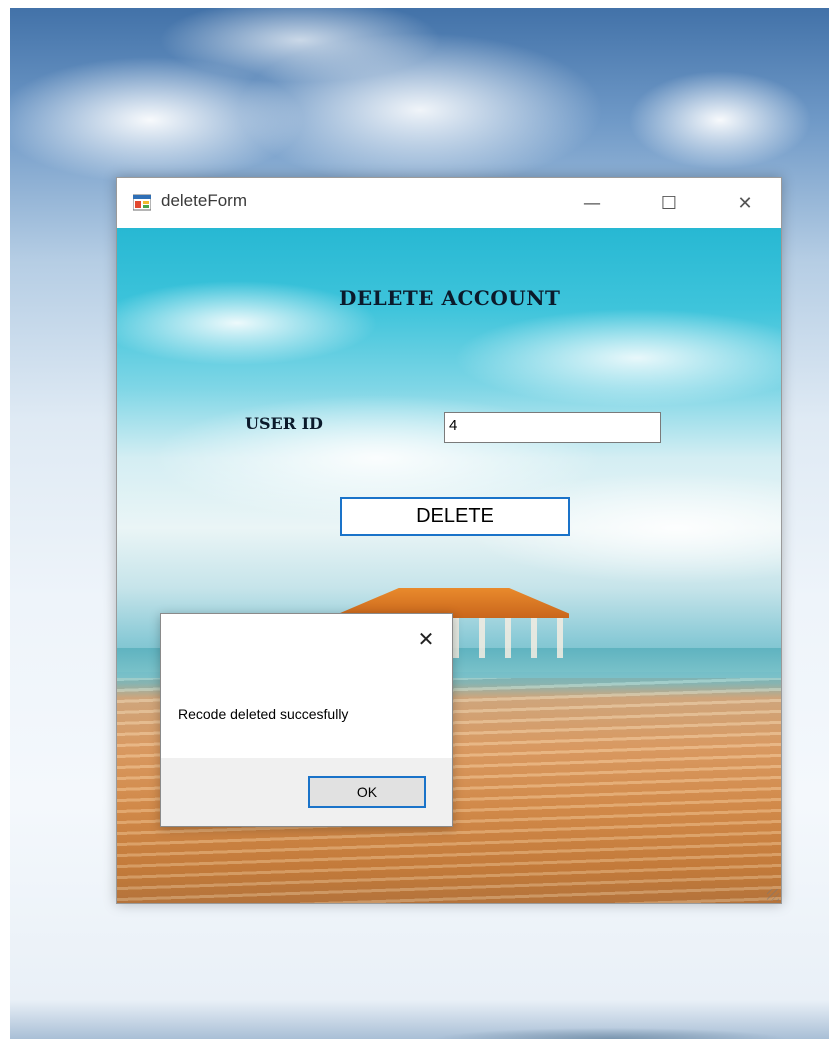 The height and width of the screenshot is (1039, 829). I want to click on user-id-label: USER ID, so click(284, 423).